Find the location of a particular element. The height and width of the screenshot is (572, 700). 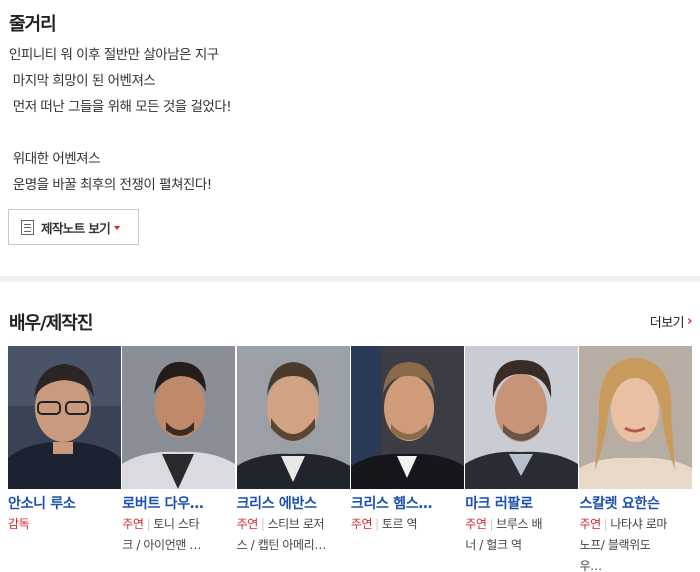

cast-name: 마크 러팔로 is located at coordinates (519, 504).